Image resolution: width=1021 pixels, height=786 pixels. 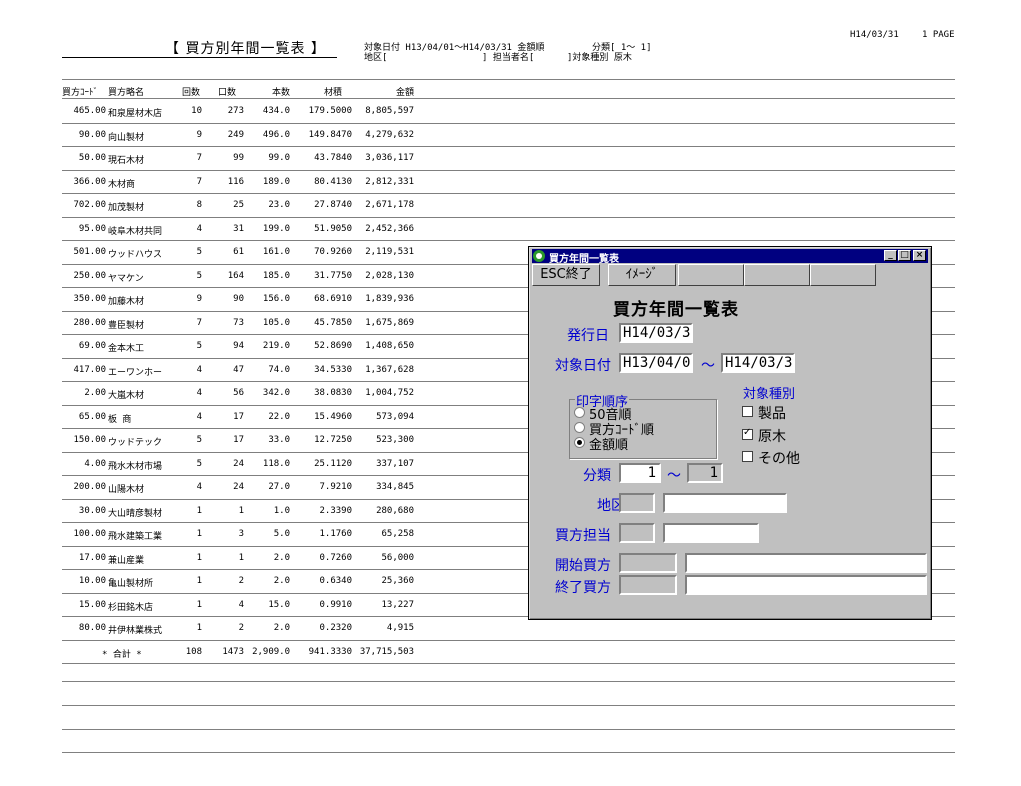 I want to click on end-buyer-code-input, so click(x=648, y=585).